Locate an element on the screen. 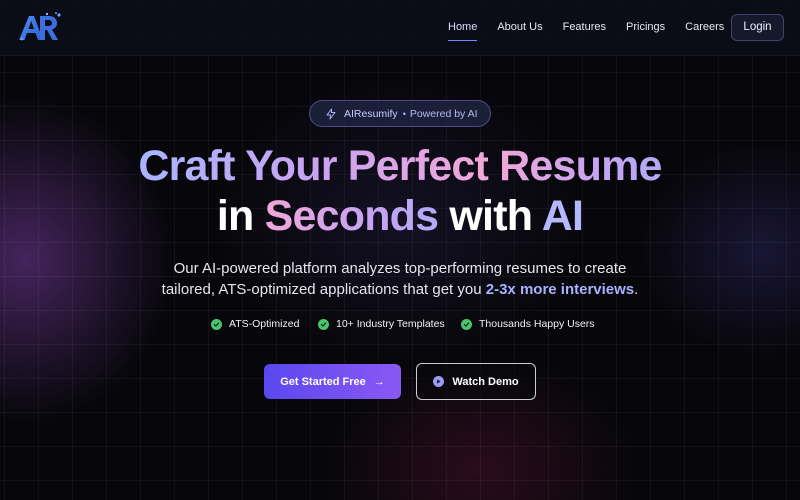 This screenshot has width=800, height=500. nav-link-careers: Careers is located at coordinates (704, 28).